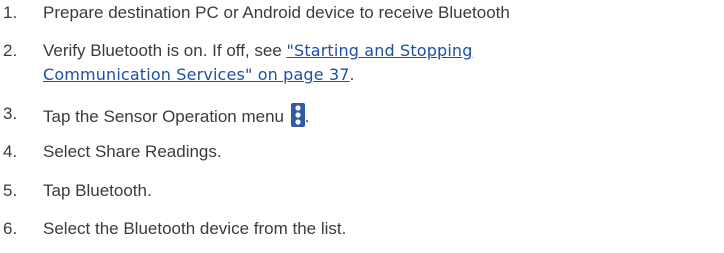  I want to click on starting-stopping-link-line2: Communication Services" on page 37, so click(196, 74).